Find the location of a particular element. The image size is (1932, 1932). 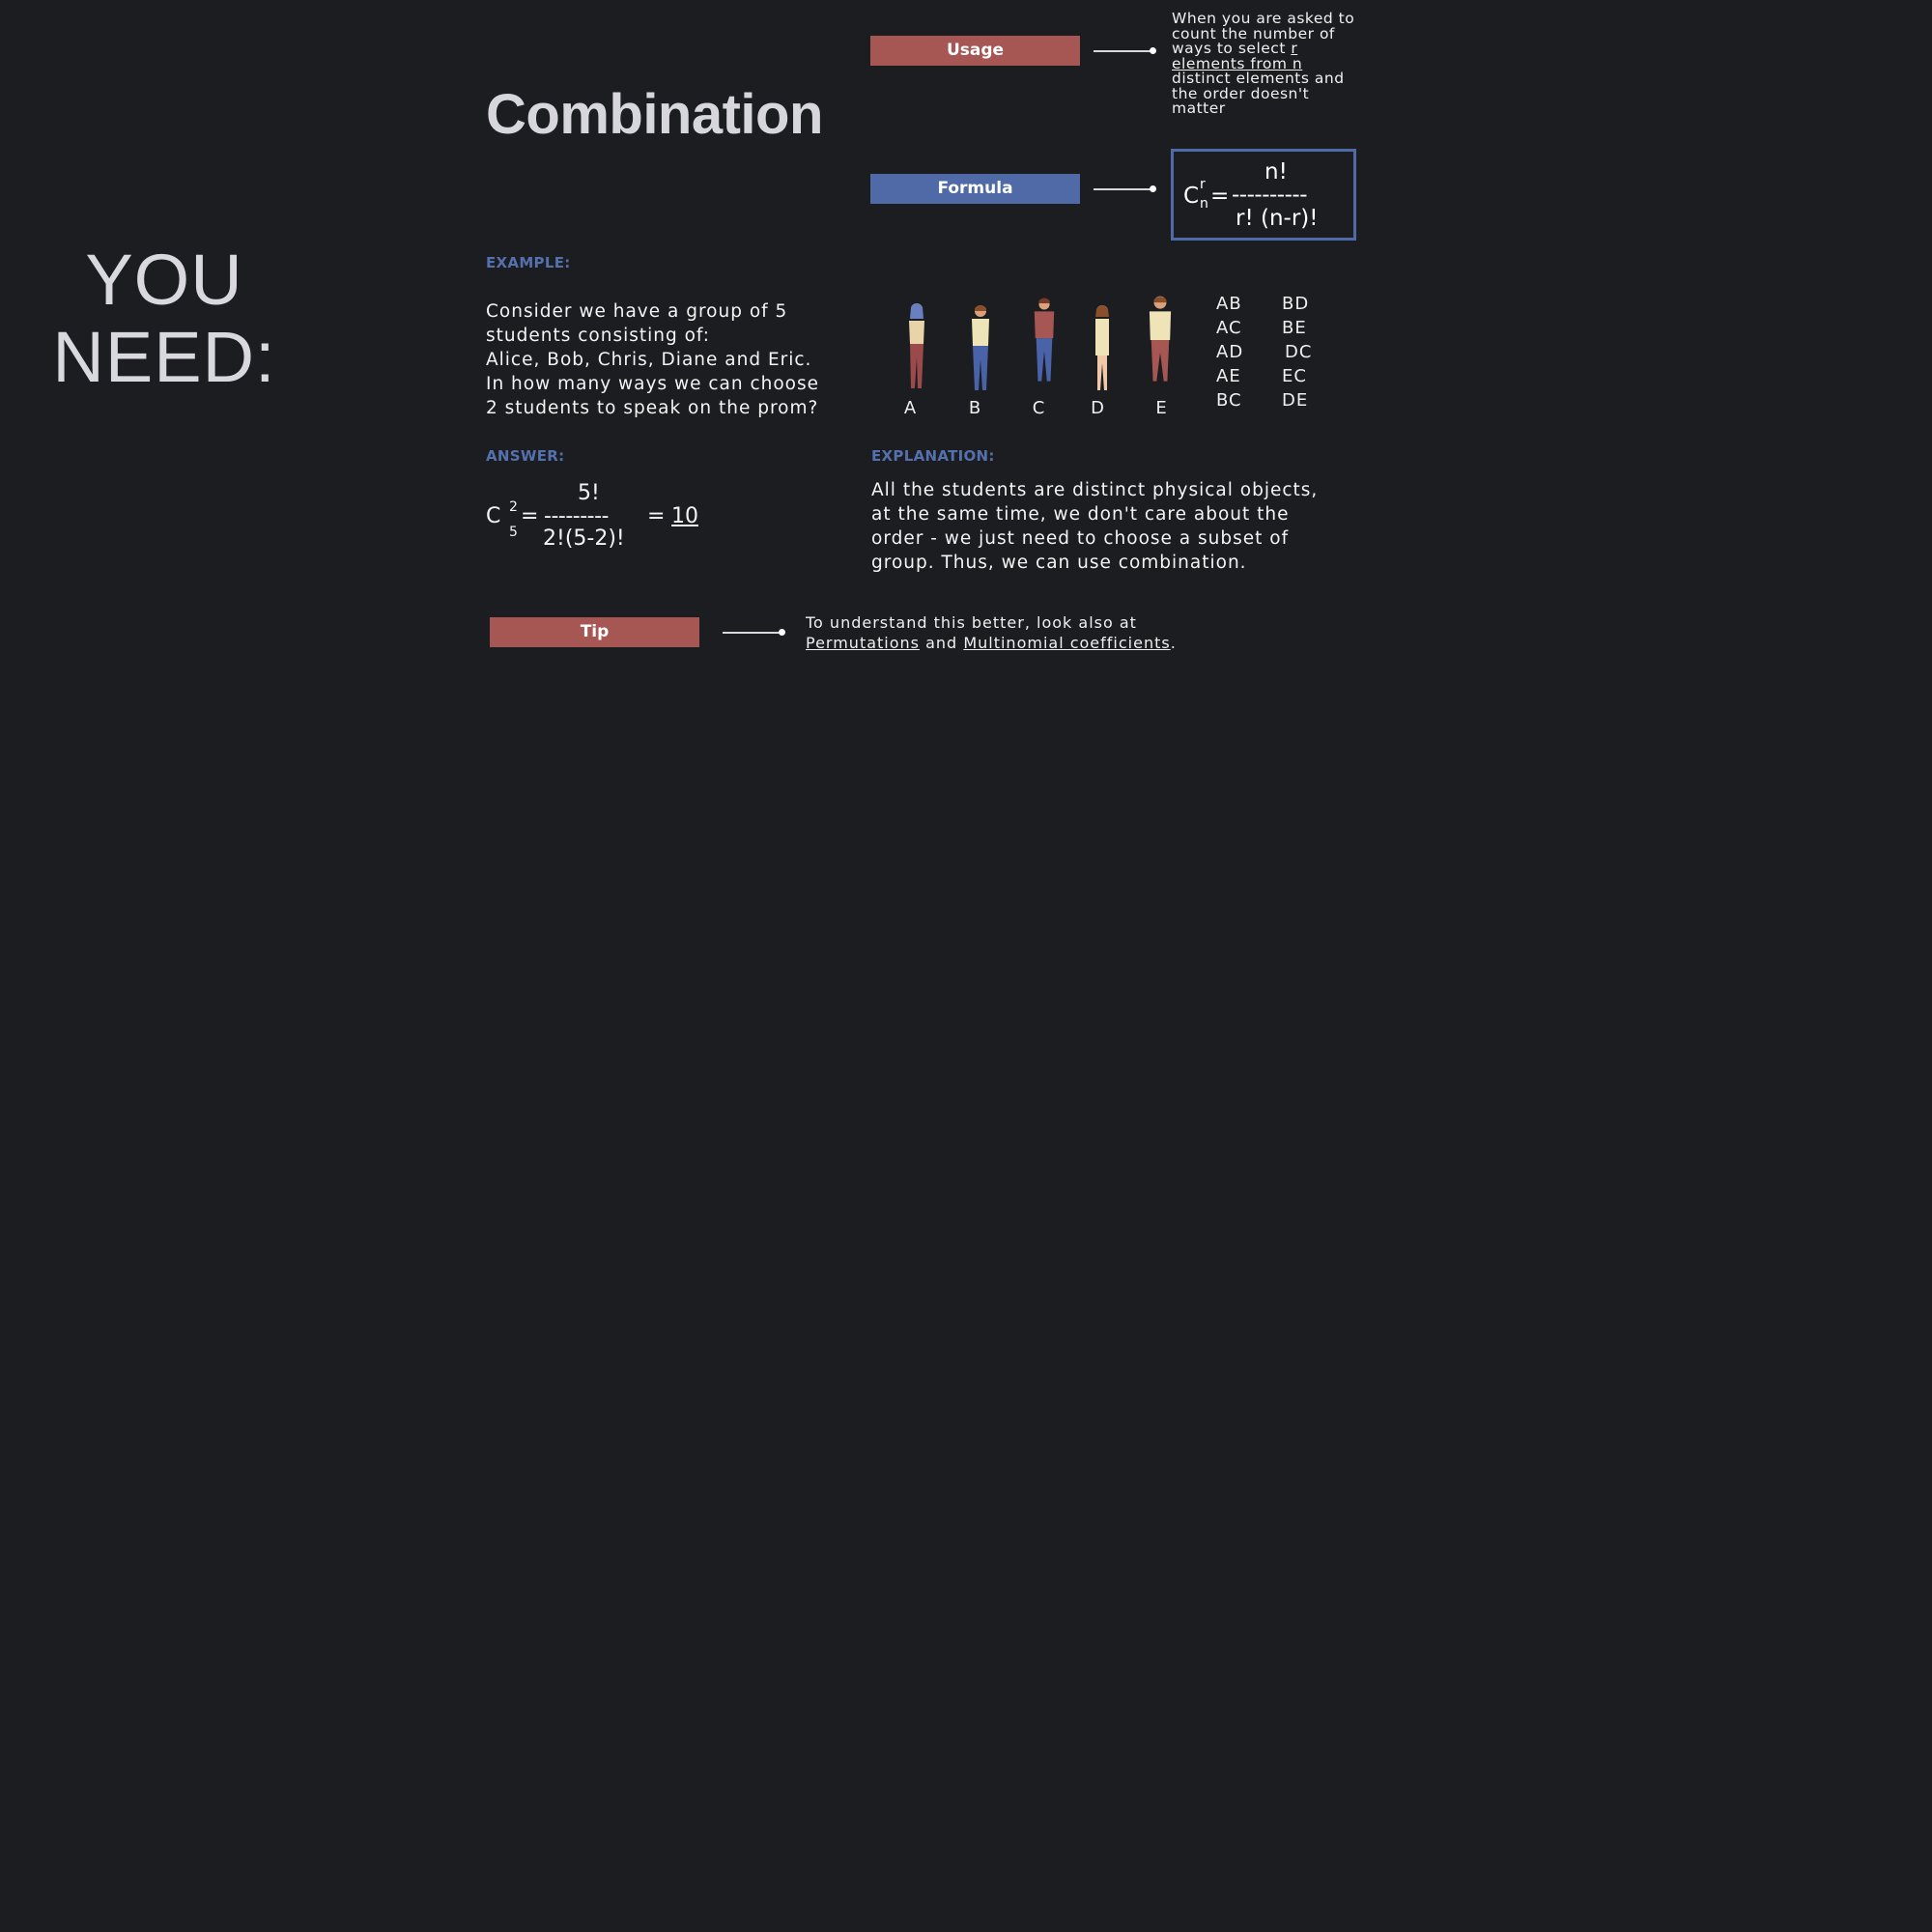

answer-equals: = is located at coordinates (530, 516).